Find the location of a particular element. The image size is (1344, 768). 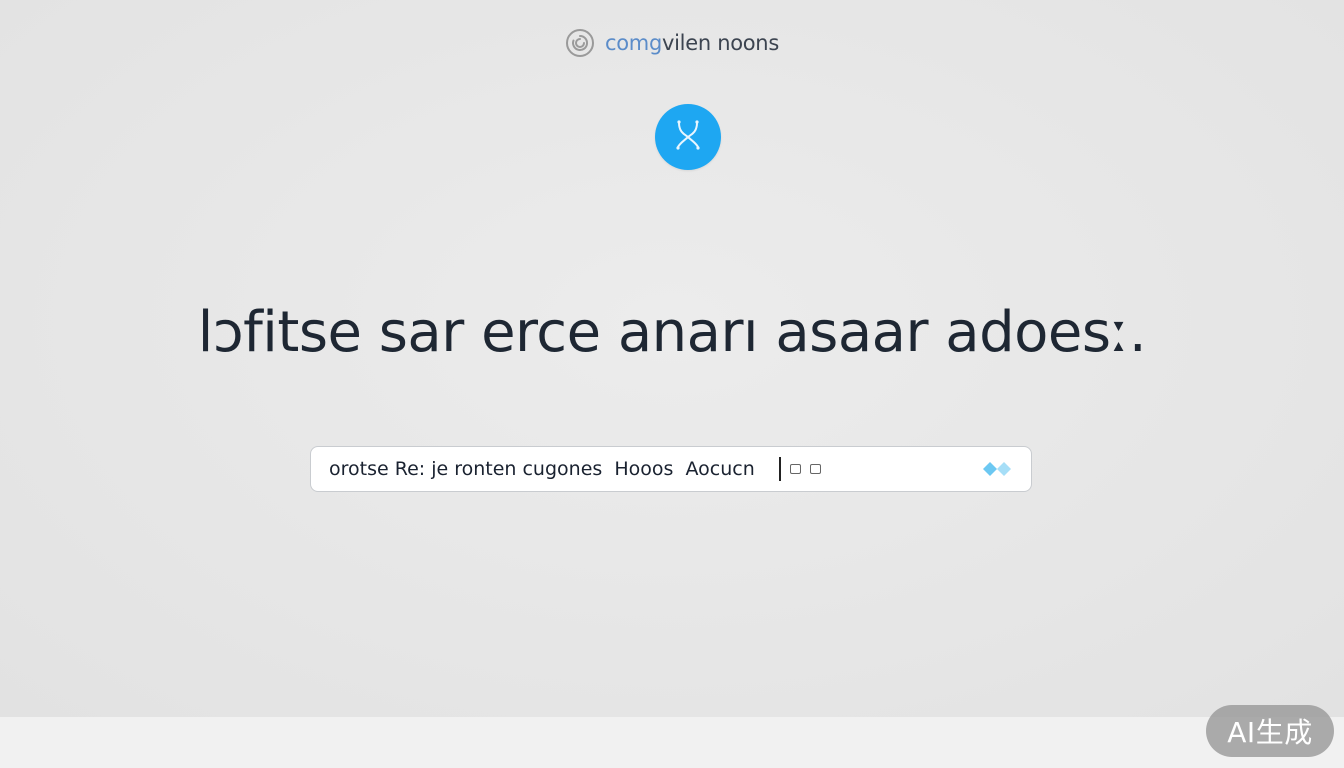

brand-header: comg vilen noons is located at coordinates (672, 43).